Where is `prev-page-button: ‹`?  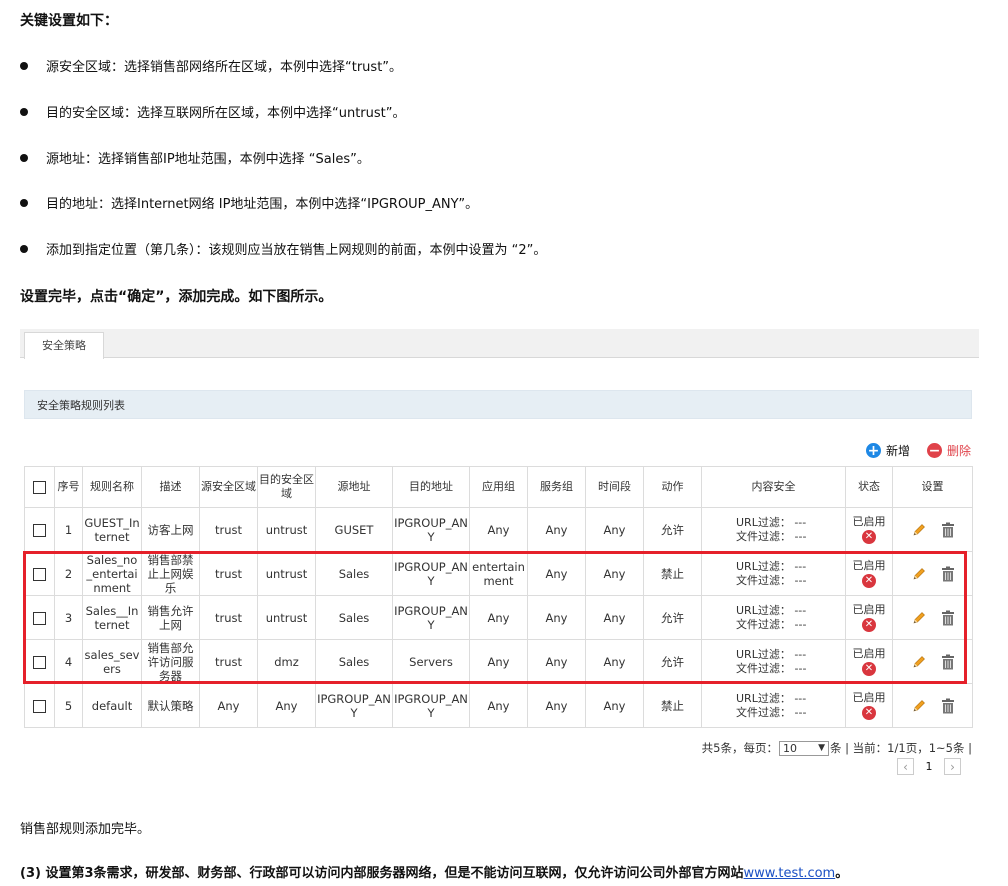 prev-page-button: ‹ is located at coordinates (905, 766).